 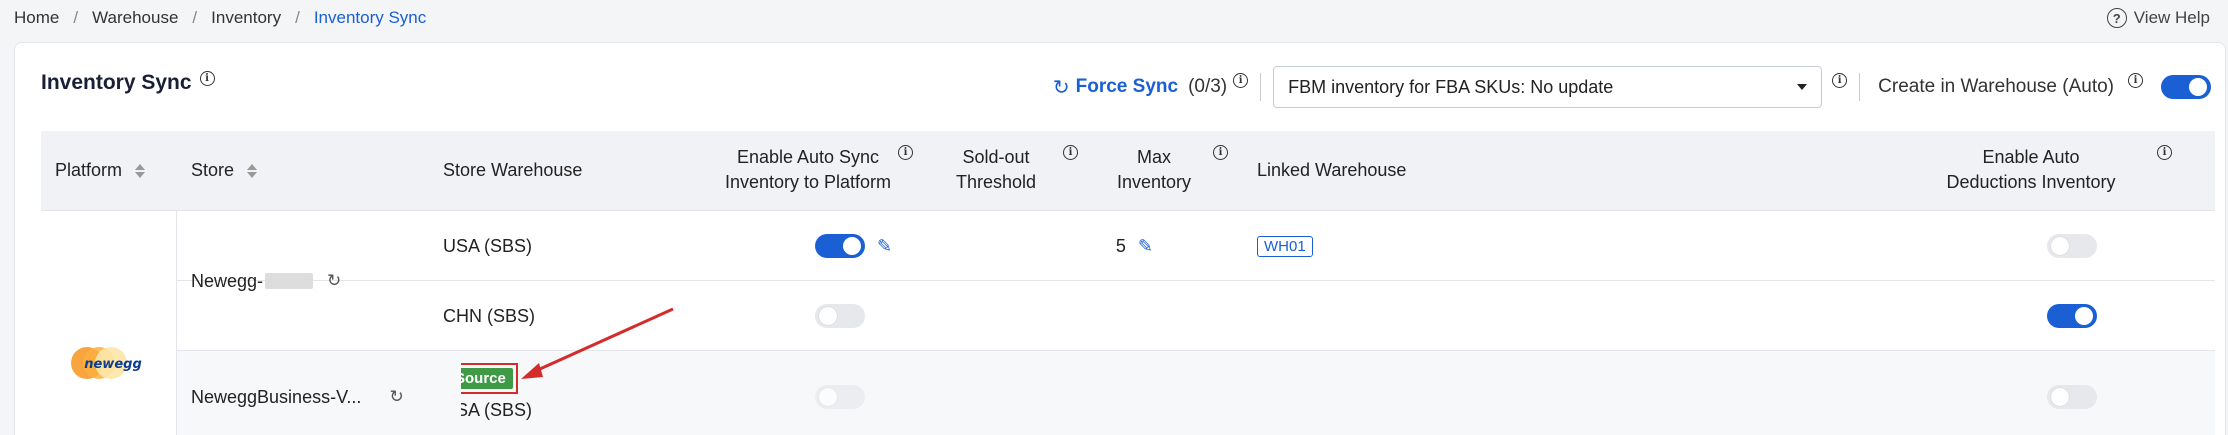 What do you see at coordinates (116, 82) in the screenshot?
I see `page-title-text: Inventory Sync` at bounding box center [116, 82].